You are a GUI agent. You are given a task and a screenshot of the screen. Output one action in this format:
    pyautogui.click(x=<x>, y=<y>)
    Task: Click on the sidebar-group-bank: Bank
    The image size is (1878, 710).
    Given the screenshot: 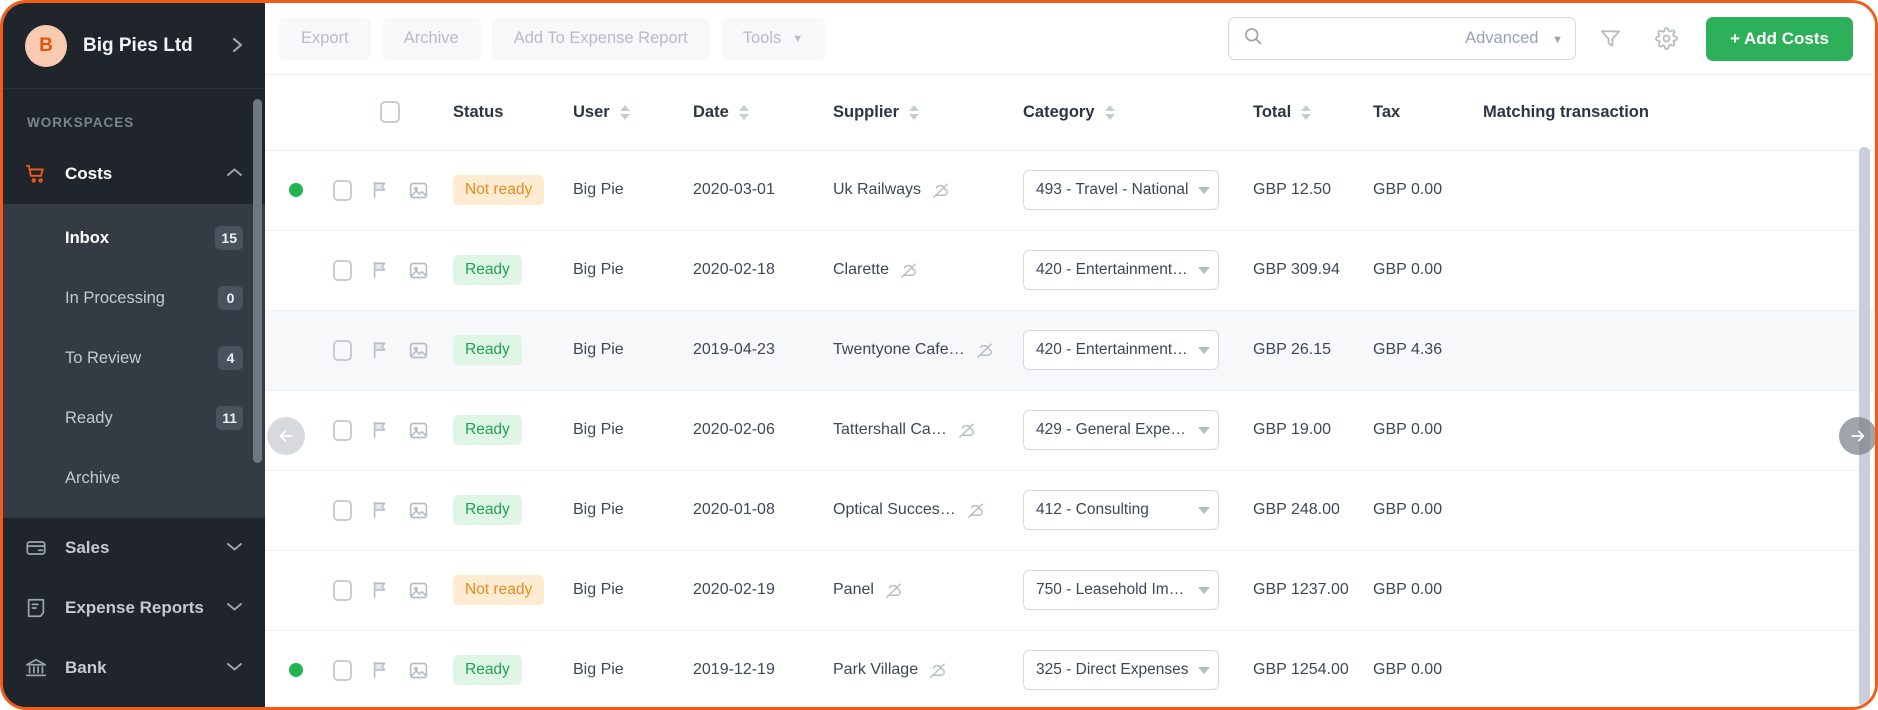 What is the action you would take?
    pyautogui.click(x=134, y=668)
    